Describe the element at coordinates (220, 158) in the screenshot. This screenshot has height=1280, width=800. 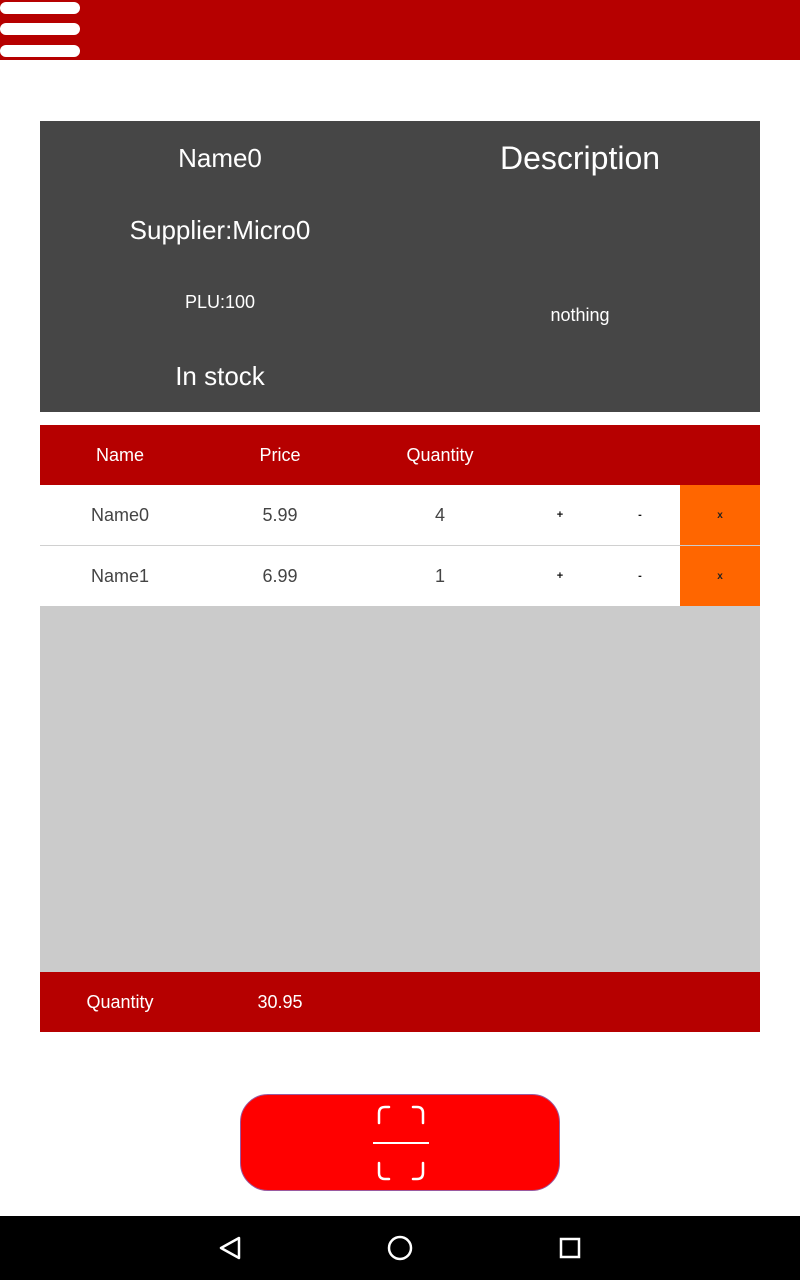
I see `product-name: Name0` at that location.